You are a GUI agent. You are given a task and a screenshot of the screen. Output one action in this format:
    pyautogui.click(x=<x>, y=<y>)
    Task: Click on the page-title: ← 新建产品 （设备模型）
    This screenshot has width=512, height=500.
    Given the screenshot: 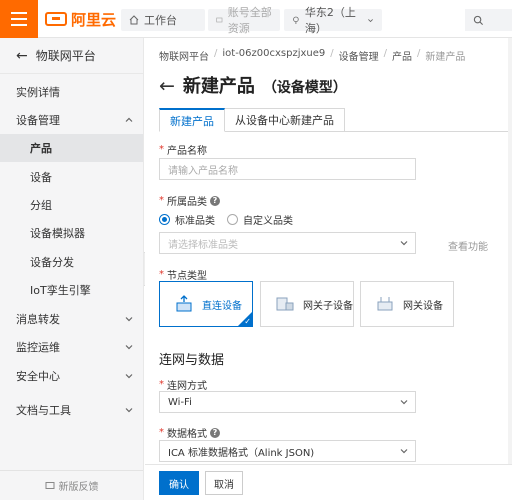 What is the action you would take?
    pyautogui.click(x=253, y=85)
    